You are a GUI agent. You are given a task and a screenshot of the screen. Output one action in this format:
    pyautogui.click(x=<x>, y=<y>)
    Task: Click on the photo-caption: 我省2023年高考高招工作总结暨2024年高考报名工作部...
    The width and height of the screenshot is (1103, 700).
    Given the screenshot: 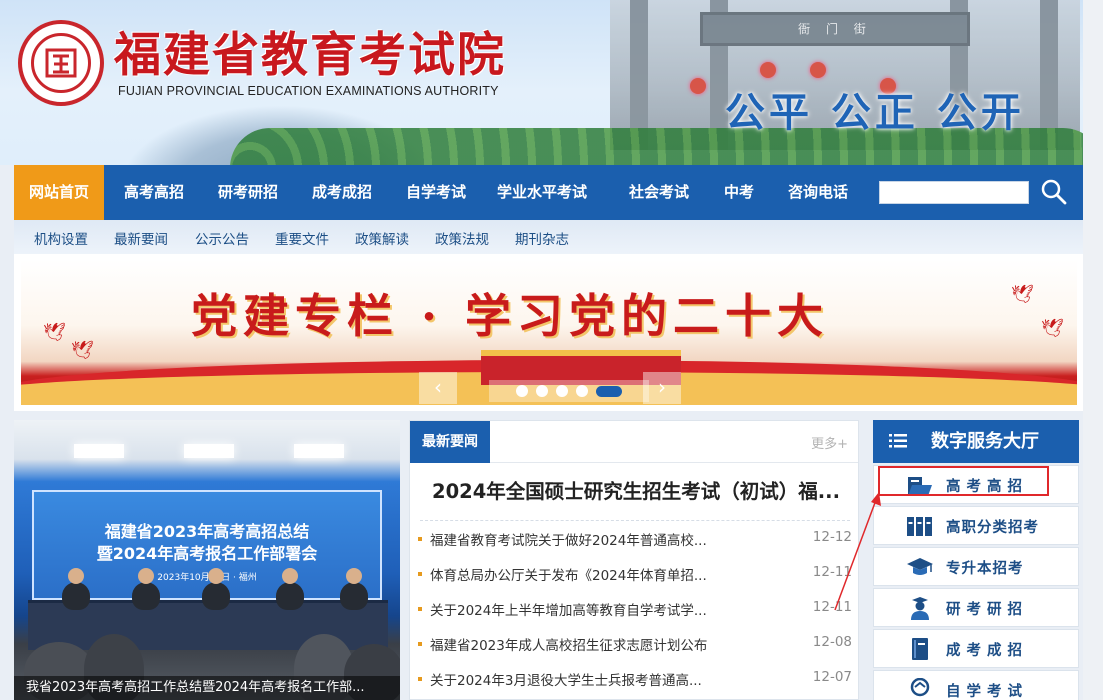 What is the action you would take?
    pyautogui.click(x=207, y=688)
    